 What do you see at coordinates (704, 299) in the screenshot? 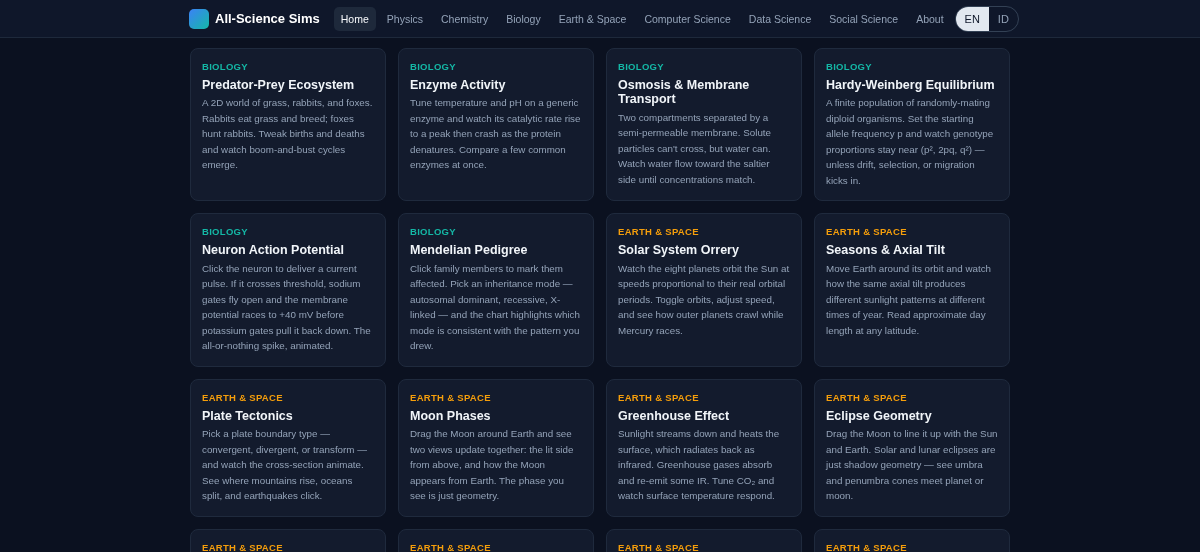
I see `card-description: Watch the eight planets orbit the Sun at speeds proportional to their real orbital periods. Toggle orbits, adjust speed, and see how outer planets crawl while Mercury races.` at bounding box center [704, 299].